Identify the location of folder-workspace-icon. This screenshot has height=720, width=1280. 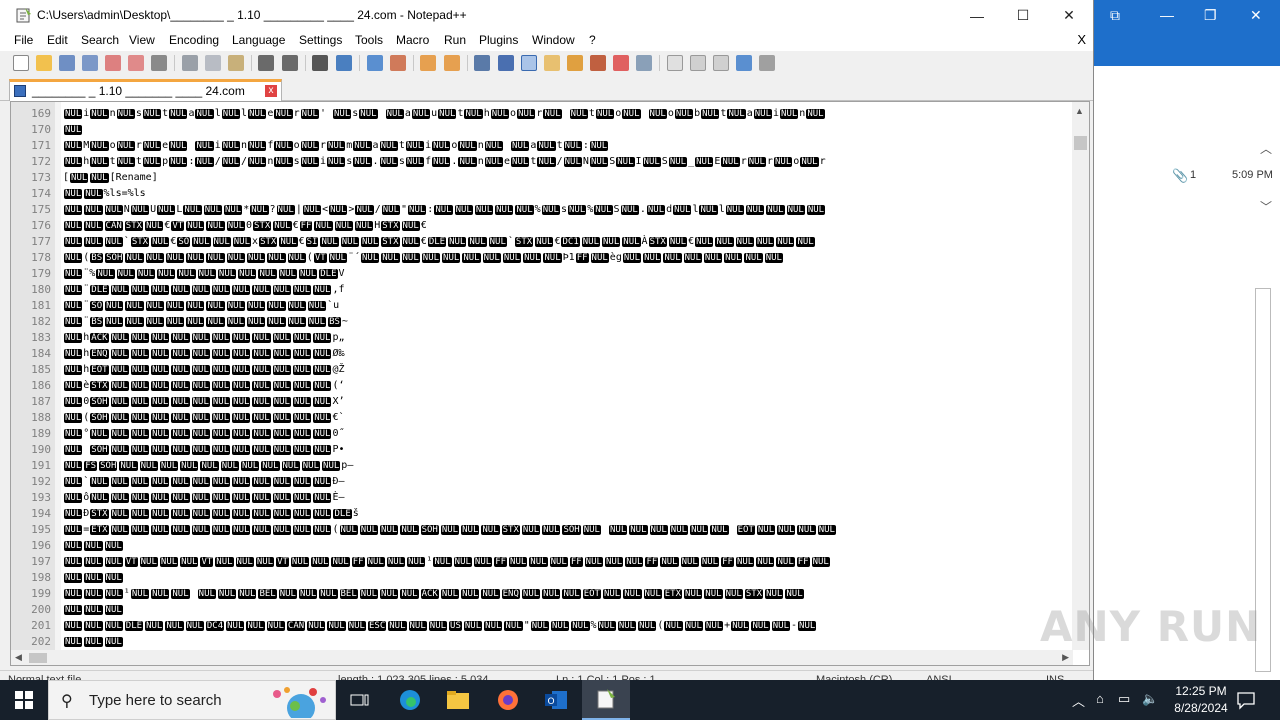
(598, 63).